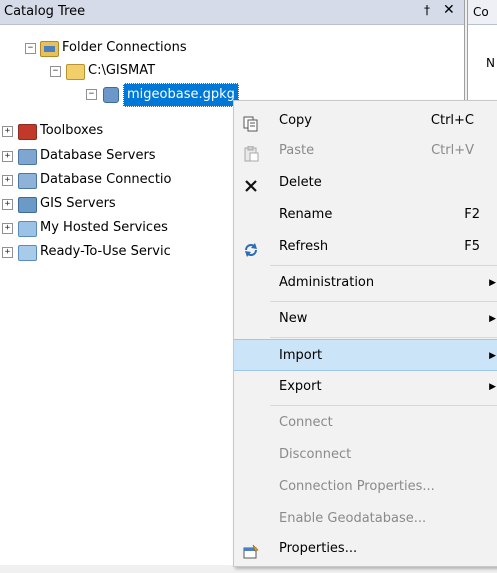 The image size is (497, 573). Describe the element at coordinates (293, 318) in the screenshot. I see `menu-item-label: New` at that location.